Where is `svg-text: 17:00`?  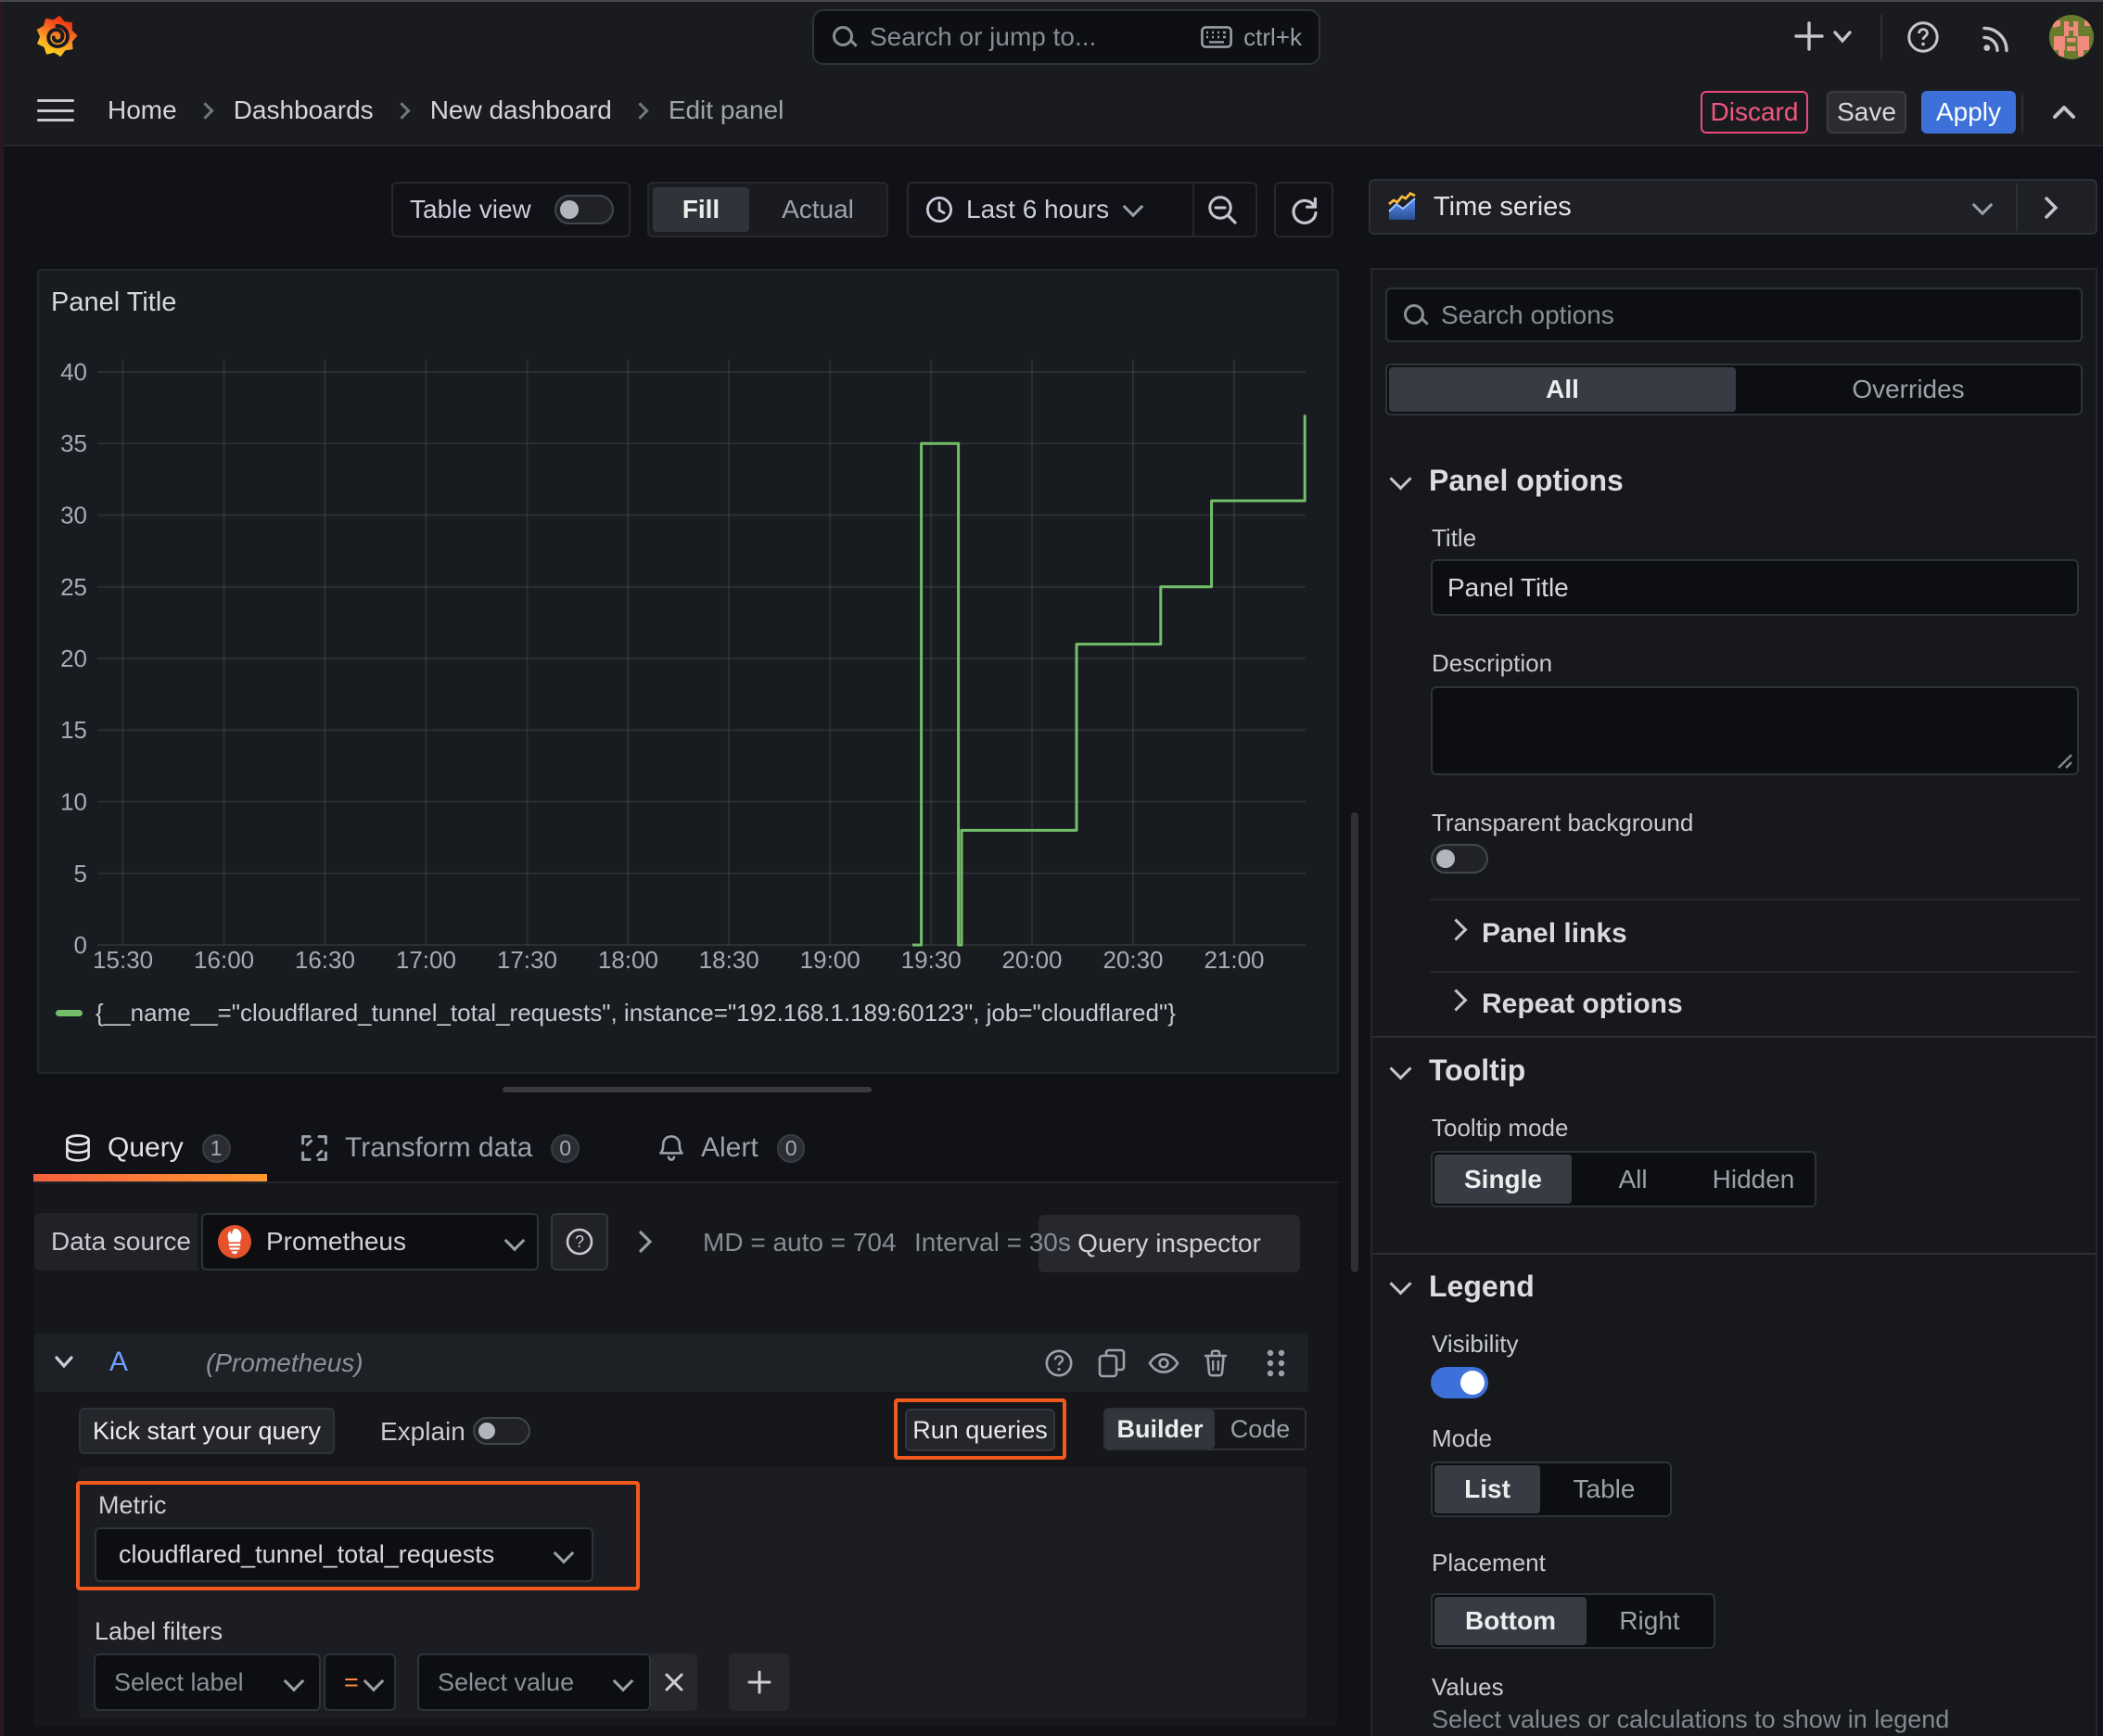 svg-text: 17:00 is located at coordinates (426, 960).